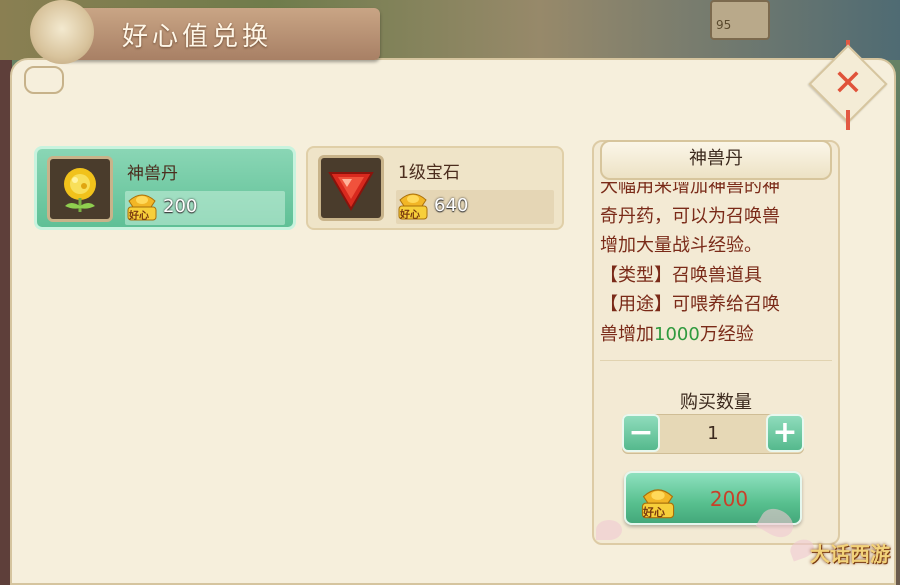 The width and height of the screenshot is (900, 585). Describe the element at coordinates (716, 360) in the screenshot. I see `divider` at that location.